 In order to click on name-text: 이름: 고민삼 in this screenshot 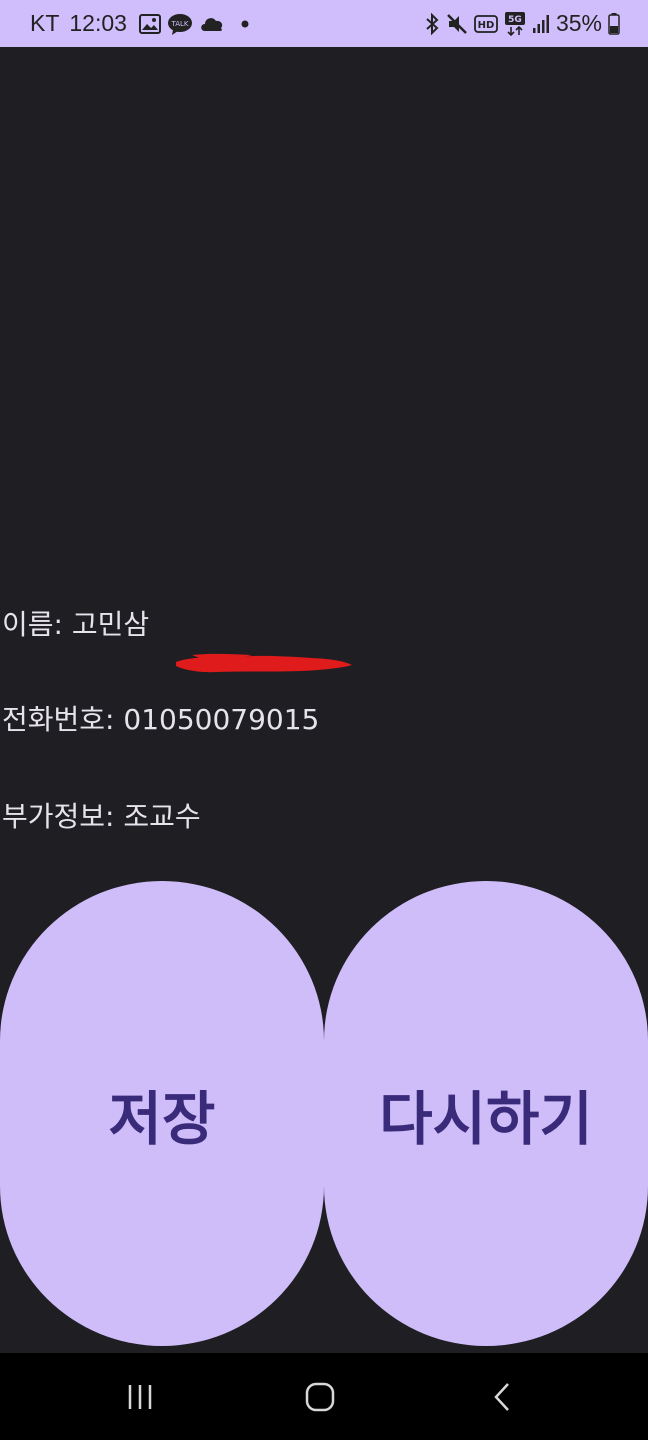, I will do `click(76, 624)`.